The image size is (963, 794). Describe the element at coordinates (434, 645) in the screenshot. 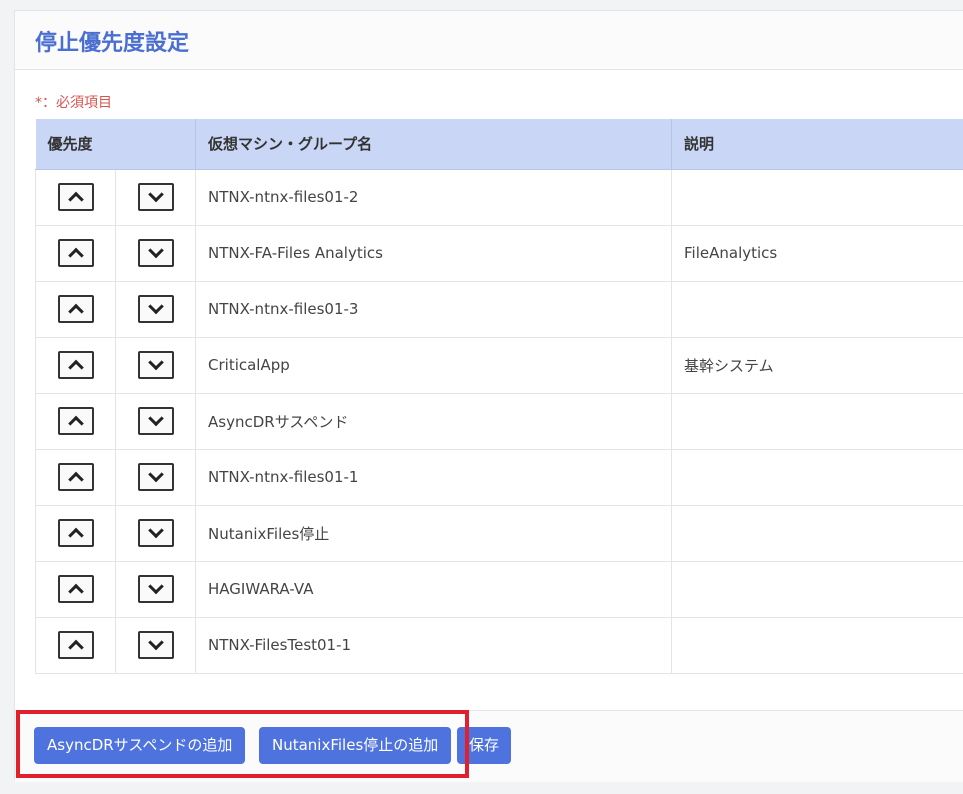

I see `vm-group-name-cell: NTNX-FilesTest01-1` at that location.